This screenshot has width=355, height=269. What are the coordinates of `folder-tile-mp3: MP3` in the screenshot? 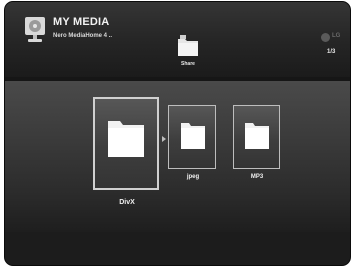 It's located at (256, 142).